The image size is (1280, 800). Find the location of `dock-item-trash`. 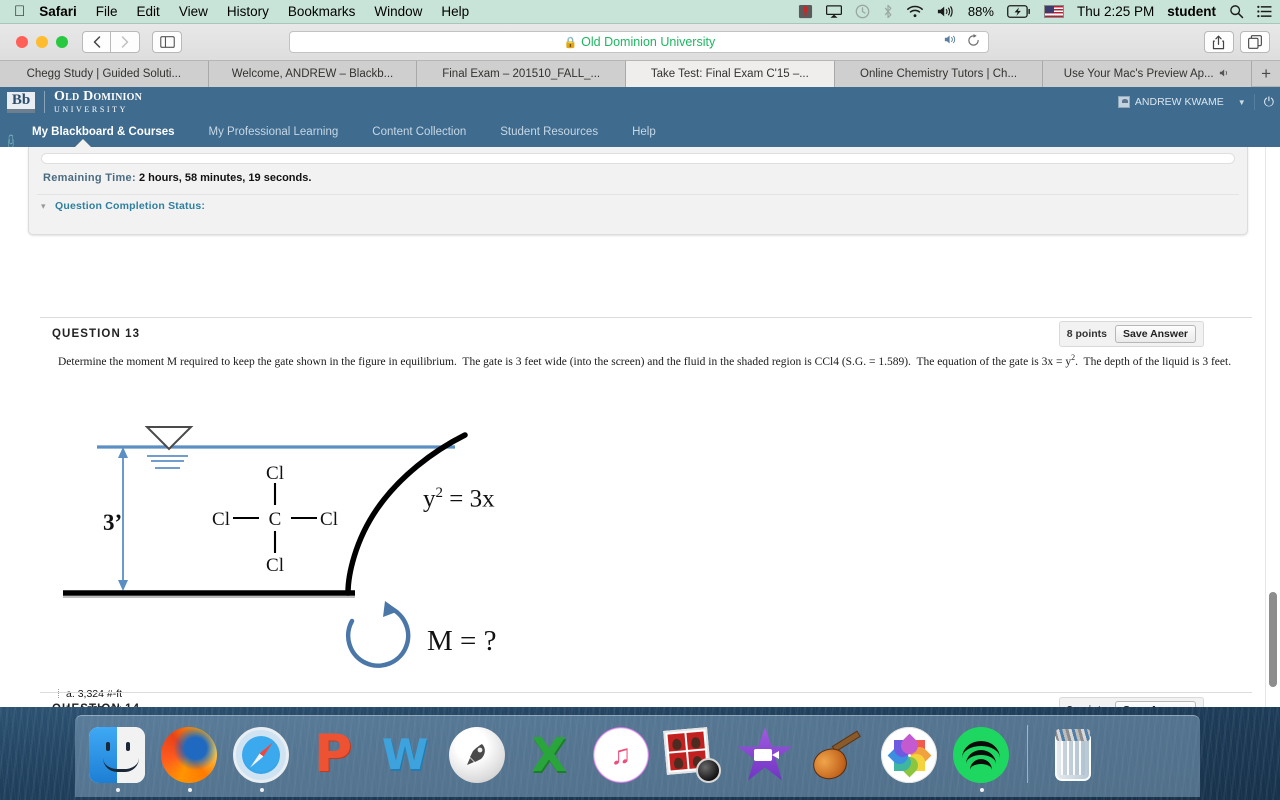

dock-item-trash is located at coordinates (1073, 756).